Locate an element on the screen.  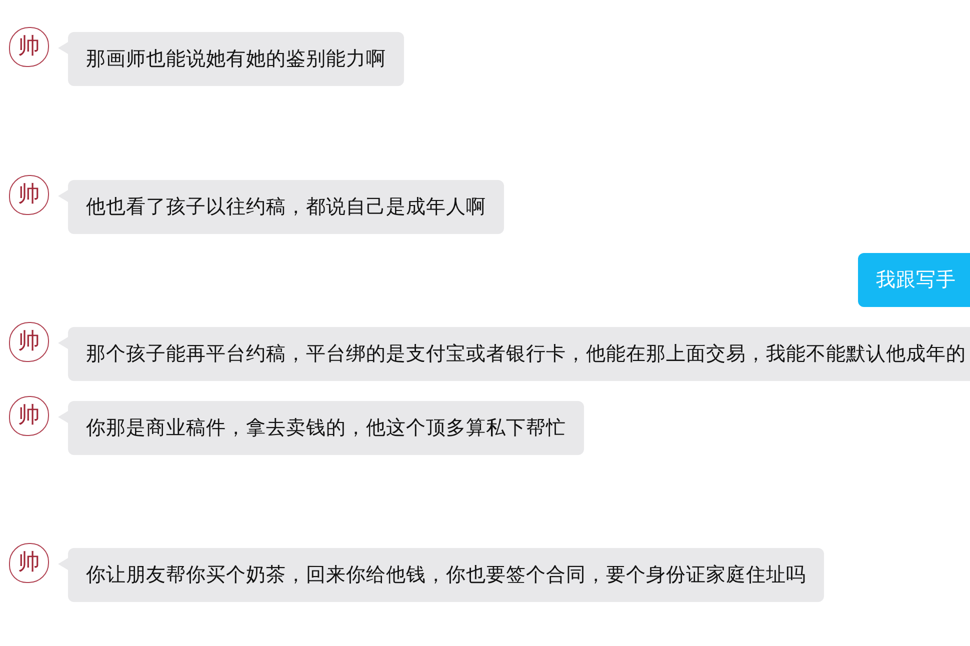
message-bubble: 我跟写手 is located at coordinates (914, 280).